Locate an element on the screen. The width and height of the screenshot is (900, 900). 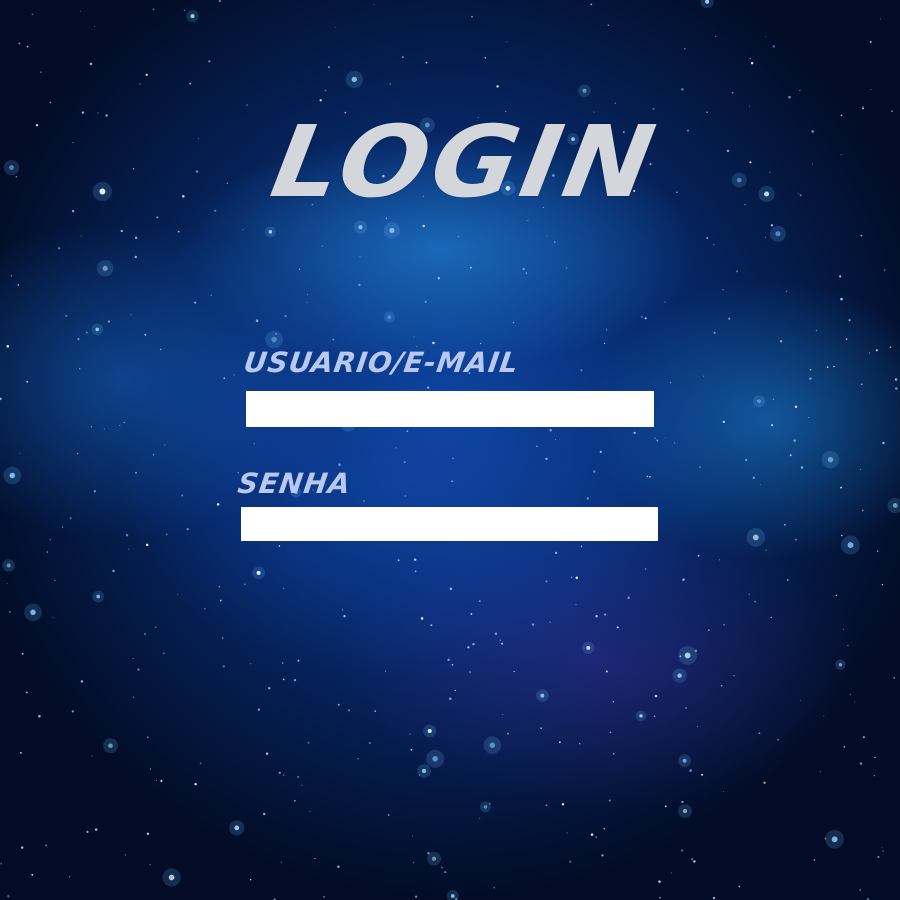
page-title: LOGIN is located at coordinates (465, 162).